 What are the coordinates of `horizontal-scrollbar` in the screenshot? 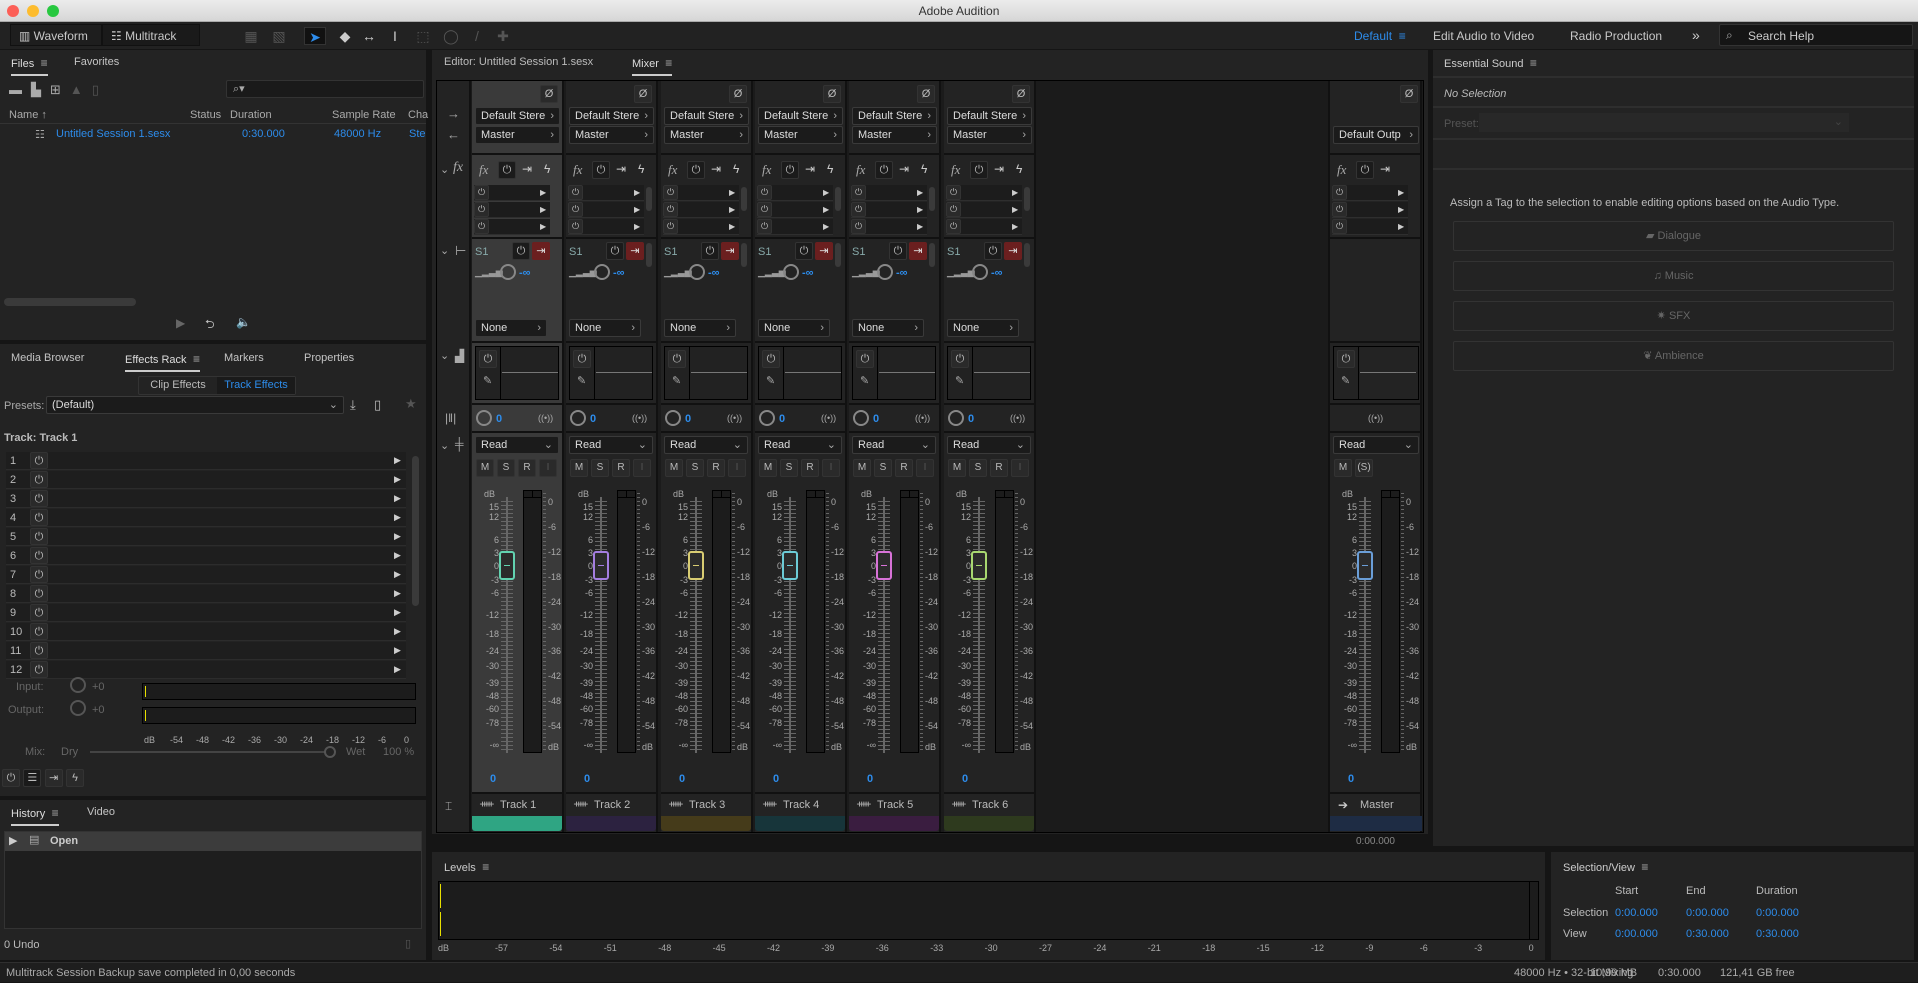 It's located at (70, 302).